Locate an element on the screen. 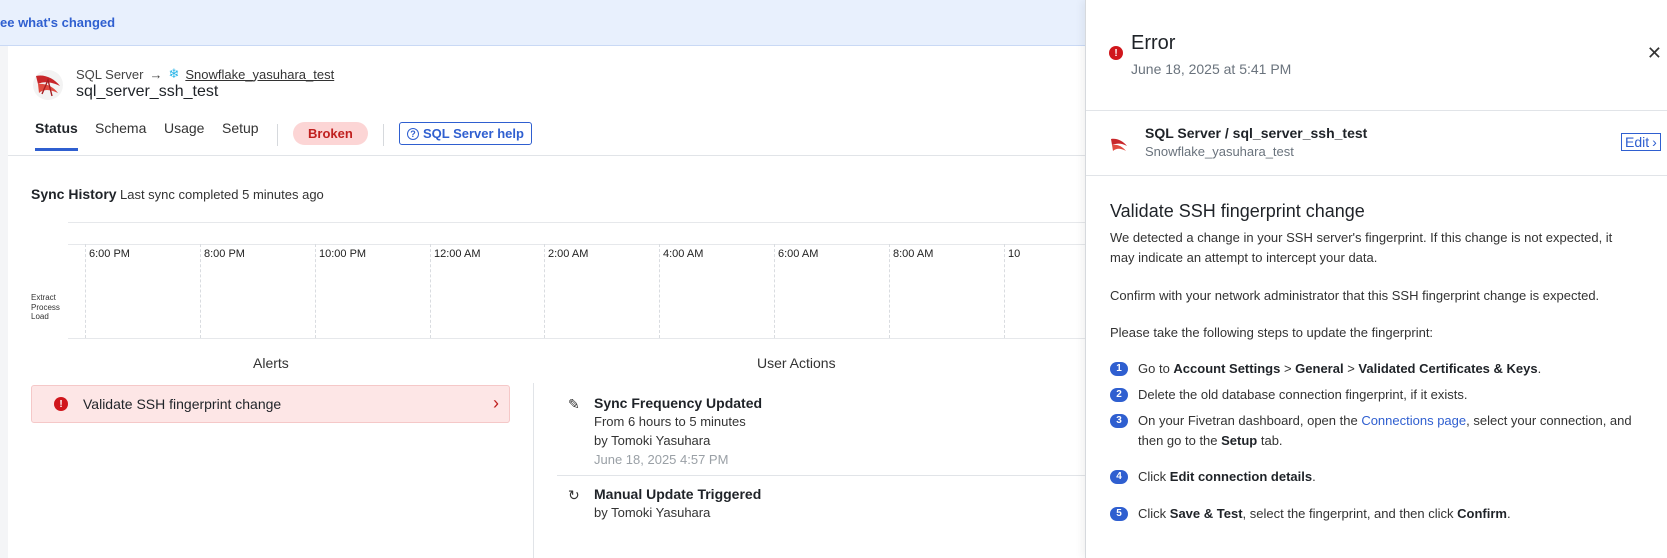 This screenshot has width=1667, height=558. pencil-icon: ✎ is located at coordinates (574, 404).